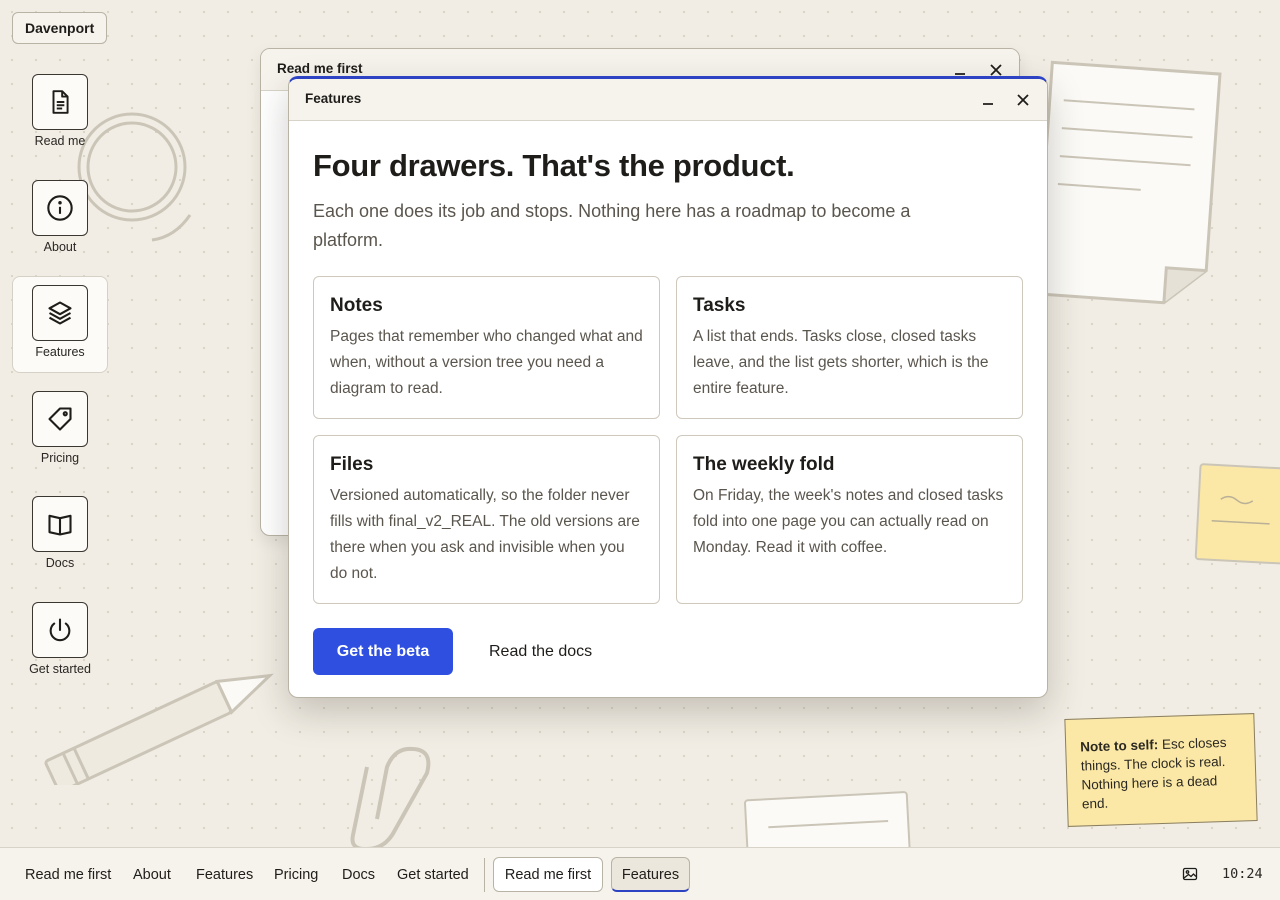  I want to click on book-icon, so click(60, 524).